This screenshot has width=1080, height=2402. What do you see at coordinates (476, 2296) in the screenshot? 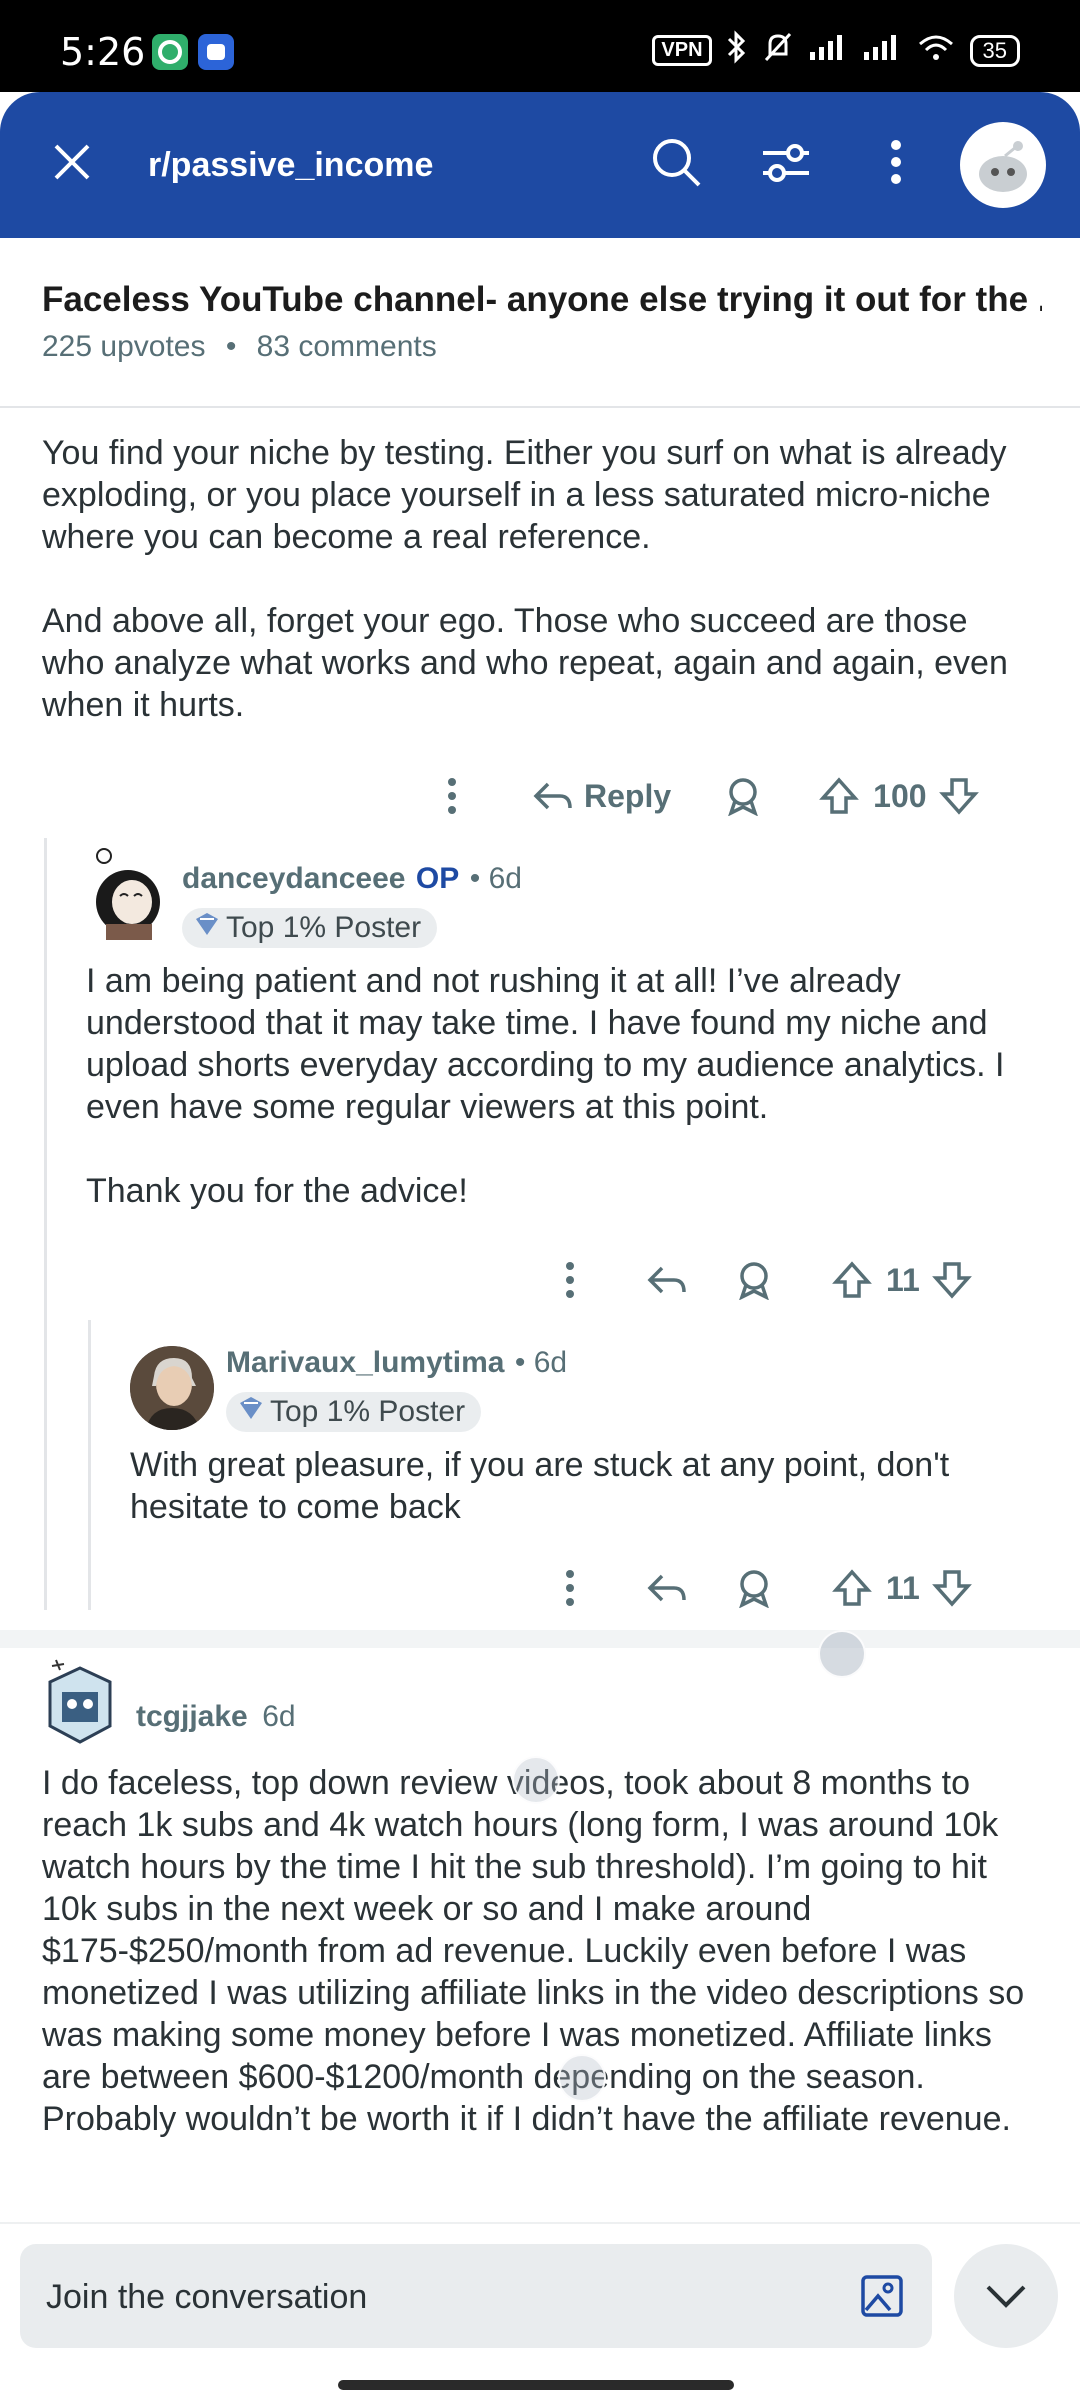
I see `comment-composer: Join the conversation` at bounding box center [476, 2296].